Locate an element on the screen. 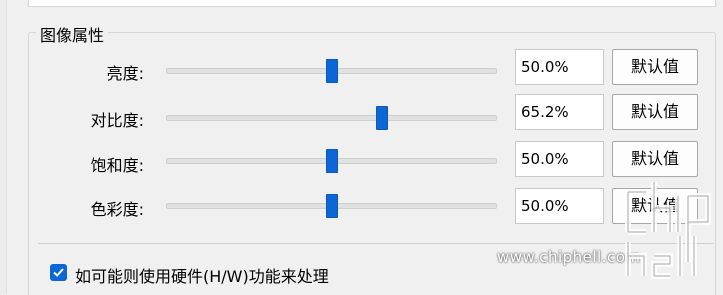 The image size is (723, 295). saturation-label: 饱和度: is located at coordinates (117, 165).